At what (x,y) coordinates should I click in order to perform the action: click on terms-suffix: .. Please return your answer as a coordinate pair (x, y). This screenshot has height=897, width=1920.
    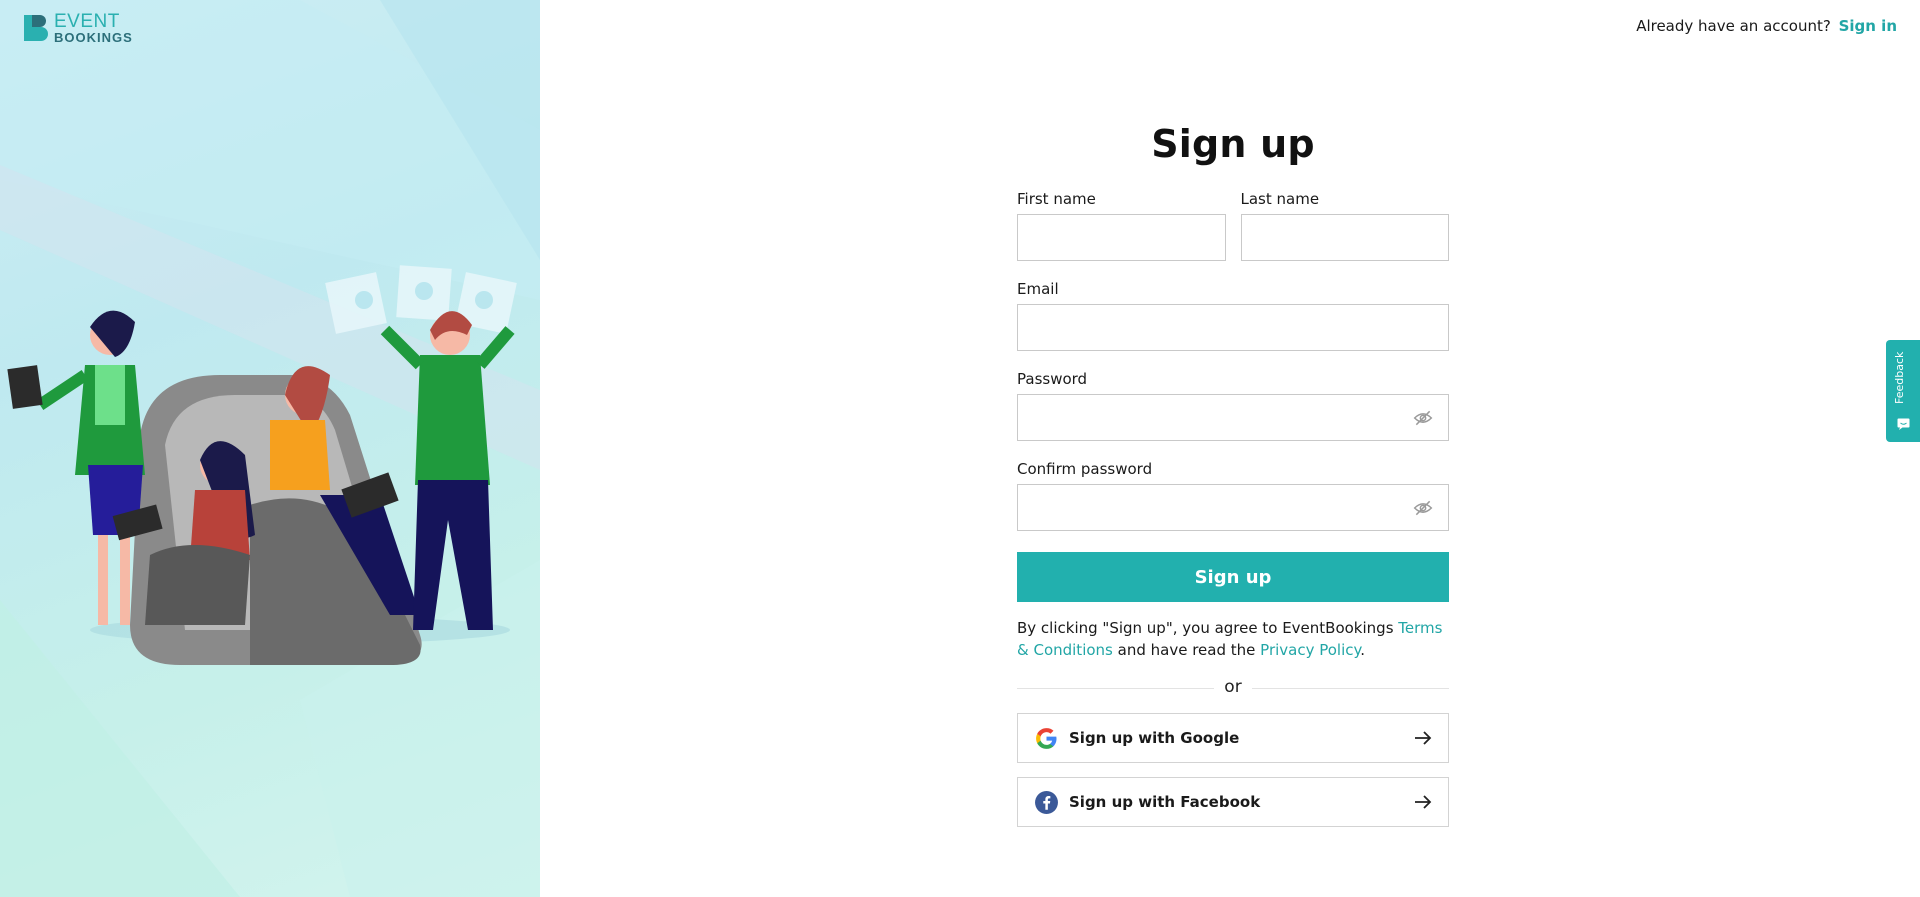
    Looking at the image, I should click on (1363, 650).